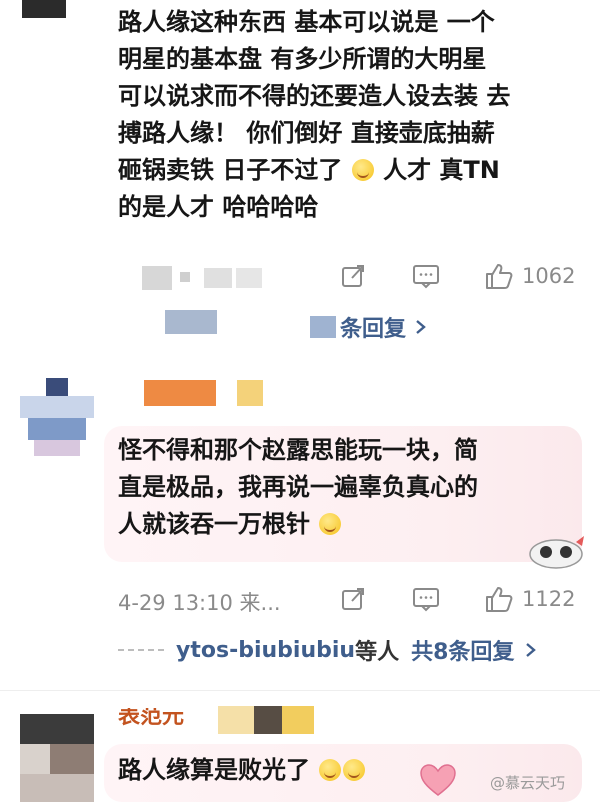  What do you see at coordinates (549, 276) in the screenshot?
I see `like-count: 1062` at bounding box center [549, 276].